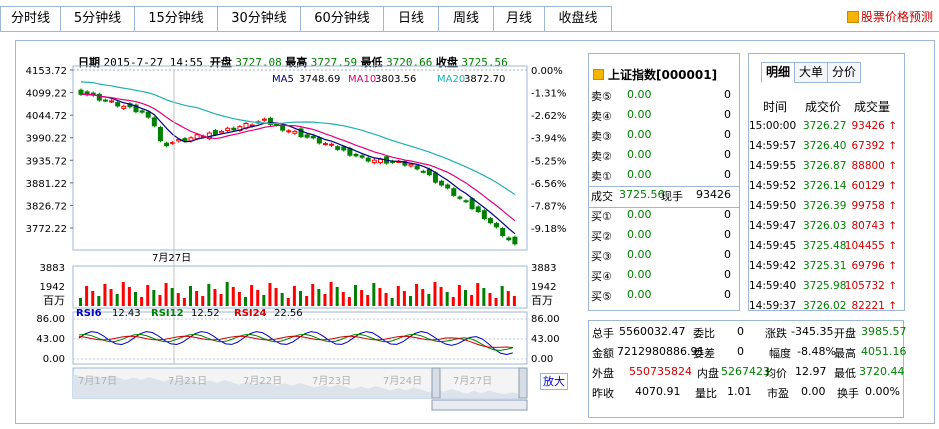 This screenshot has height=429, width=939. What do you see at coordinates (773, 266) in the screenshot?
I see `detail-time: 14:59:42` at bounding box center [773, 266].